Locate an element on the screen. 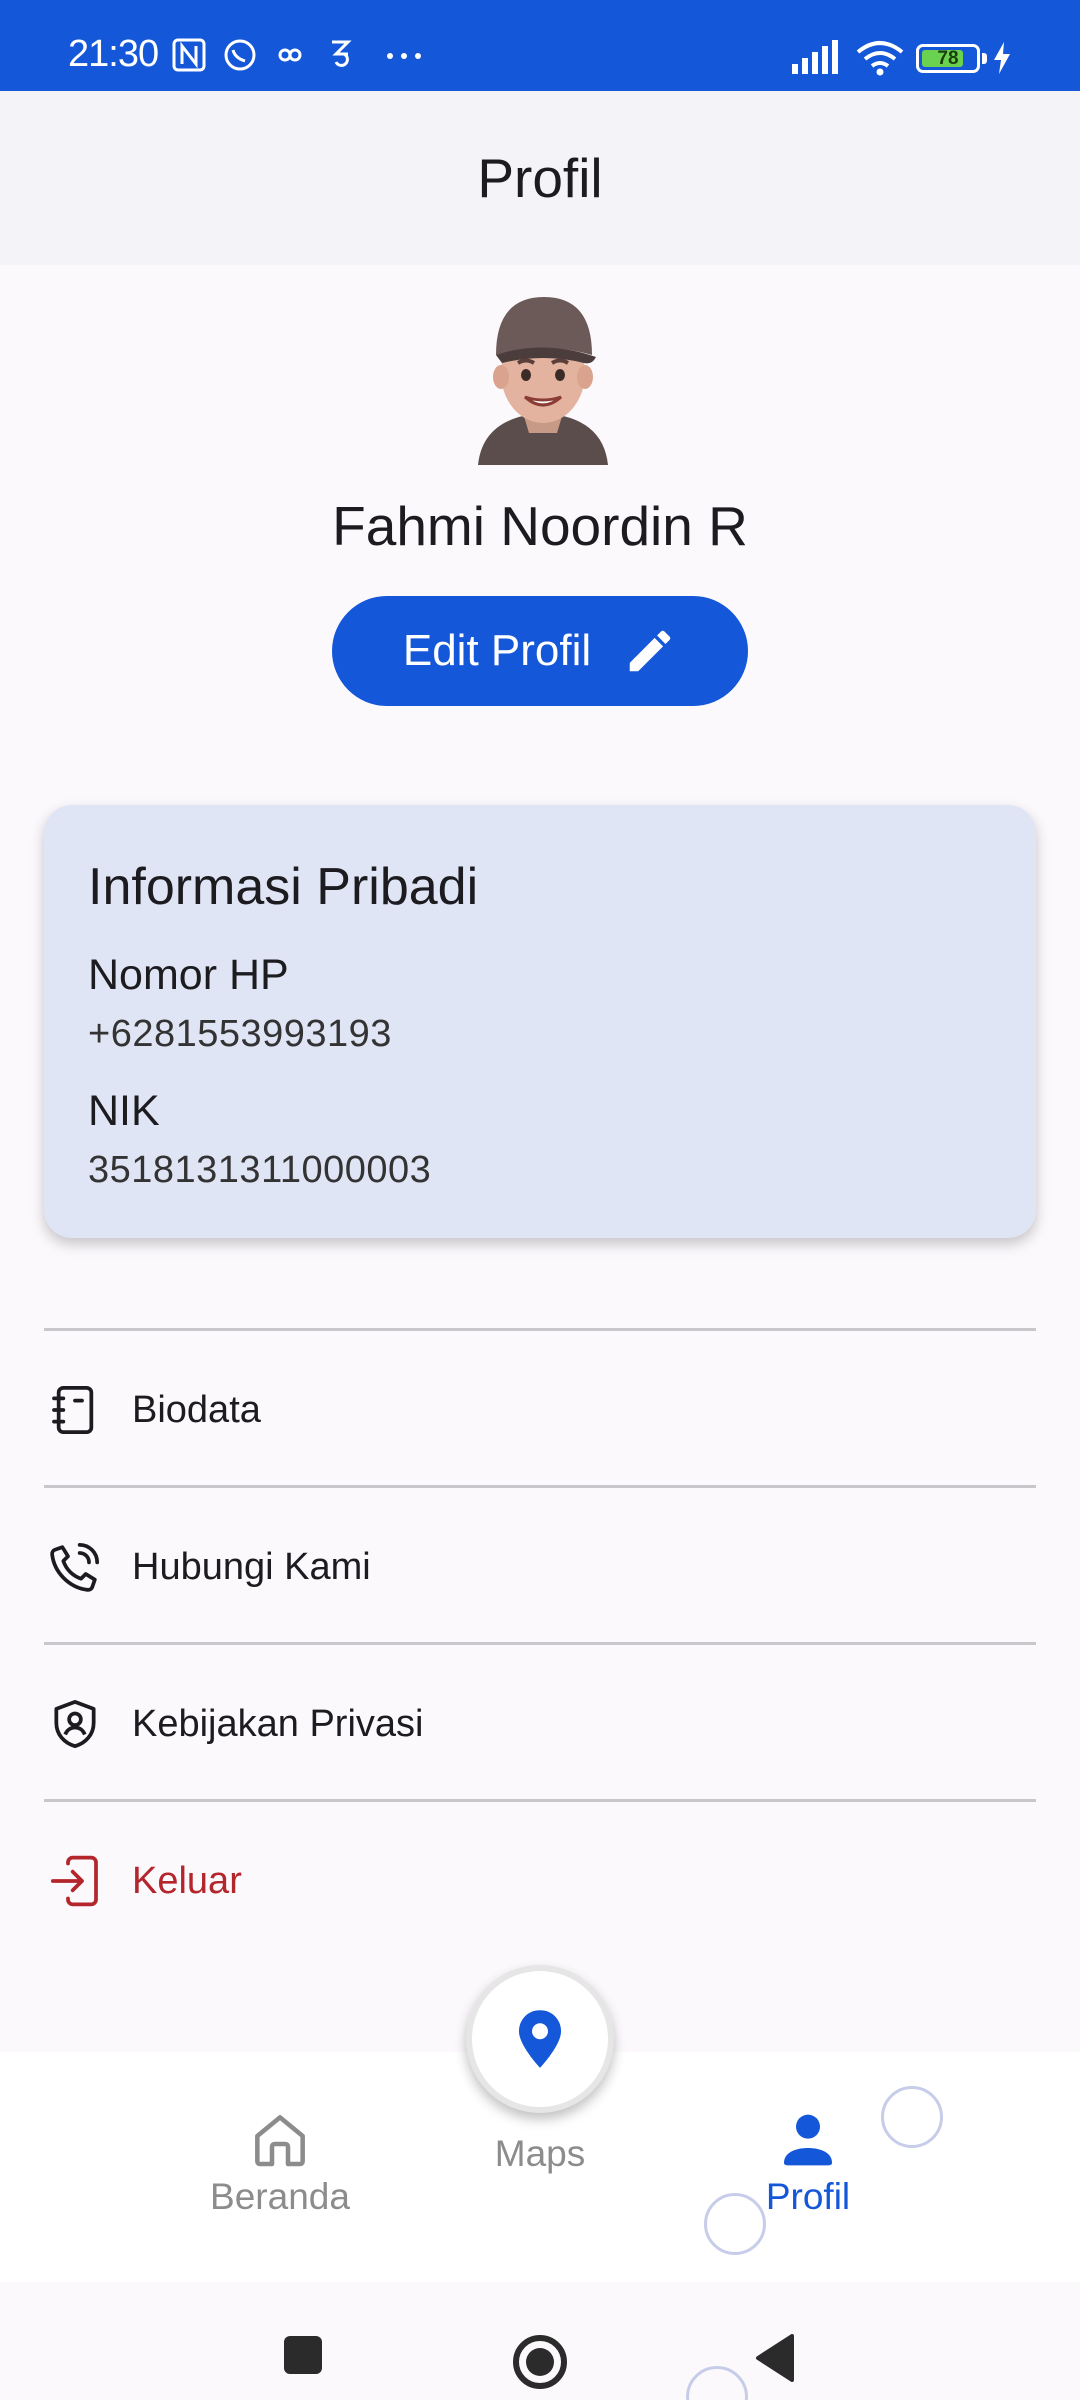 Image resolution: width=1080 pixels, height=2400 pixels. battery-level-text: 78 is located at coordinates (948, 58).